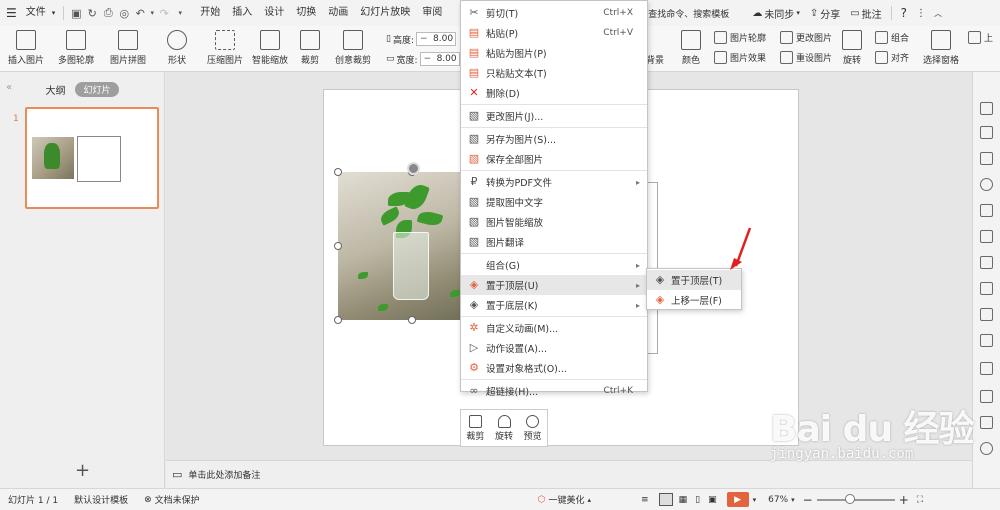 This screenshot has width=1000, height=510. What do you see at coordinates (554, 285) in the screenshot?
I see `menu-item-bring-to-front: ◈ 置于顶层(U) ▸` at bounding box center [554, 285].